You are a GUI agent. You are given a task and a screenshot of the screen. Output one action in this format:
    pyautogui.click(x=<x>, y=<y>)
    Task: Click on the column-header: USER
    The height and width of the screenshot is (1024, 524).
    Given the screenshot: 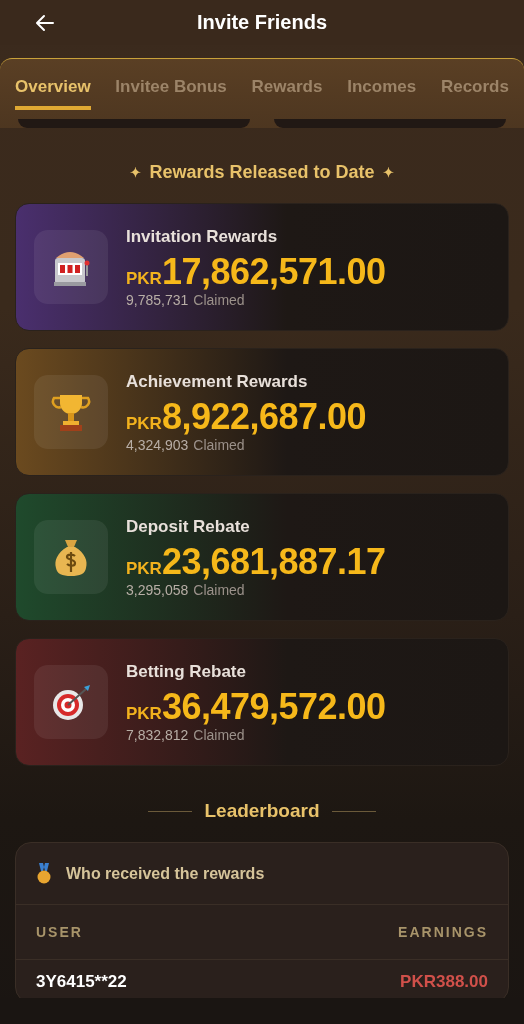 What is the action you would take?
    pyautogui.click(x=59, y=932)
    